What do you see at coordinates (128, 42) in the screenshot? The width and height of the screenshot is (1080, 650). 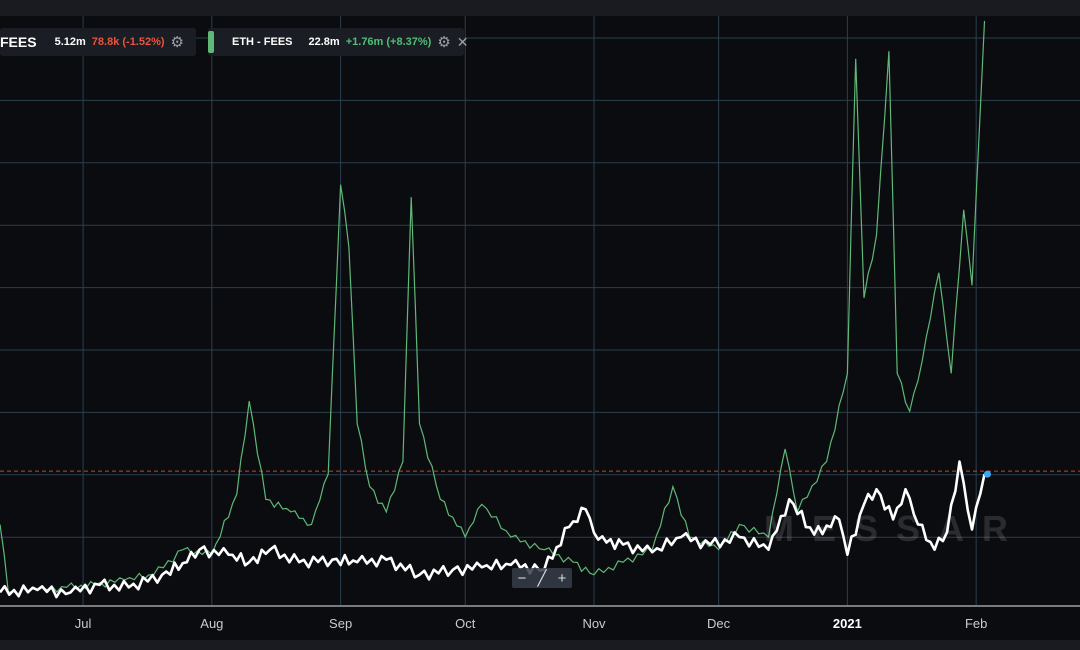 I see `legend-fees-change: 78.8k (-1.52%)` at bounding box center [128, 42].